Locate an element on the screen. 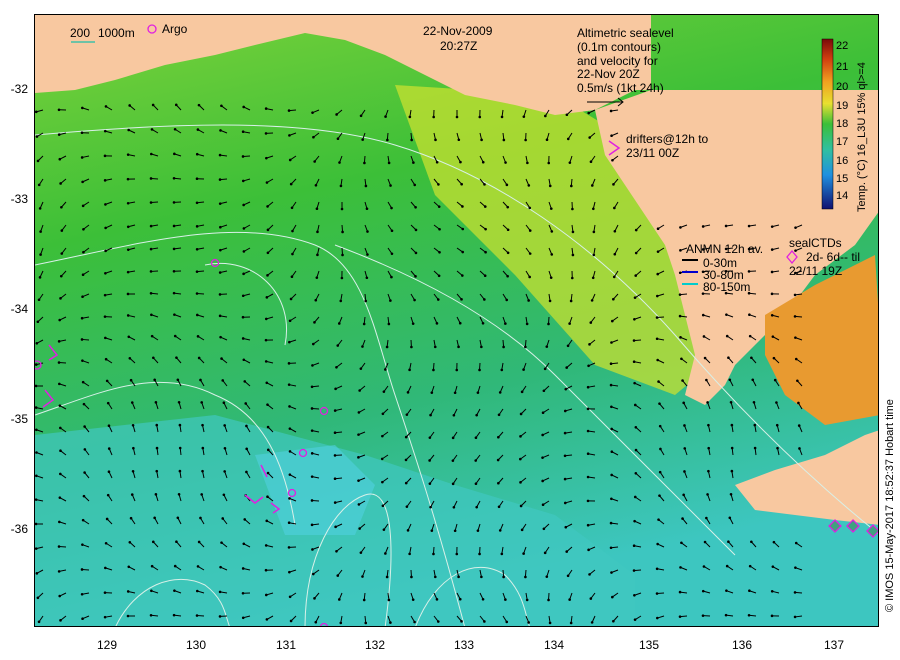 This screenshot has height=660, width=900. y-tick-label: -36 is located at coordinates (19, 529).